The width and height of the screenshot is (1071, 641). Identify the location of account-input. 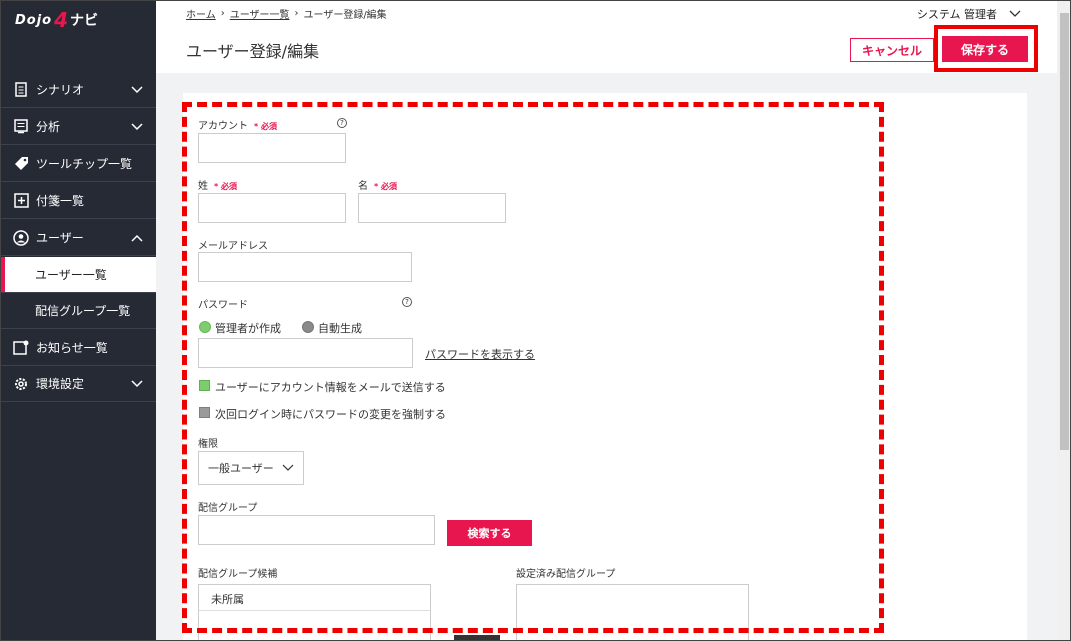
(272, 148).